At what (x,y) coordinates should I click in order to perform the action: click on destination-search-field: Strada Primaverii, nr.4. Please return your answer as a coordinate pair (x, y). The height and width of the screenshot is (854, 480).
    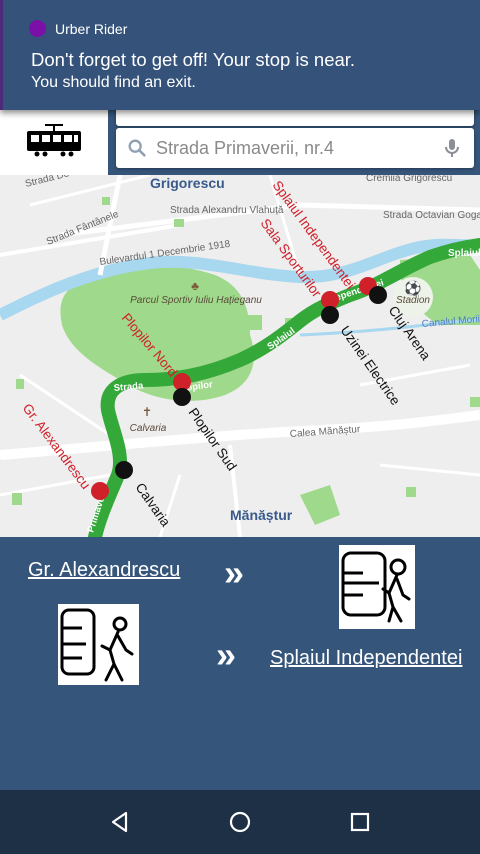
    Looking at the image, I should click on (295, 148).